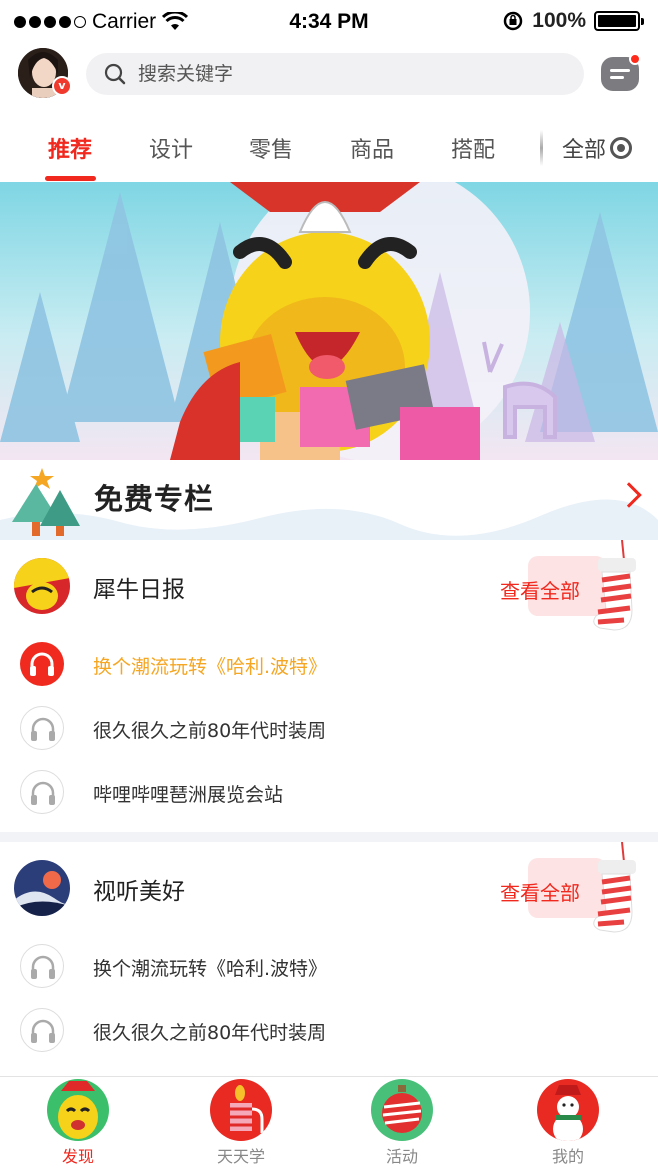 This screenshot has height=1170, width=658. Describe the element at coordinates (619, 21) in the screenshot. I see `battery-icon` at that location.